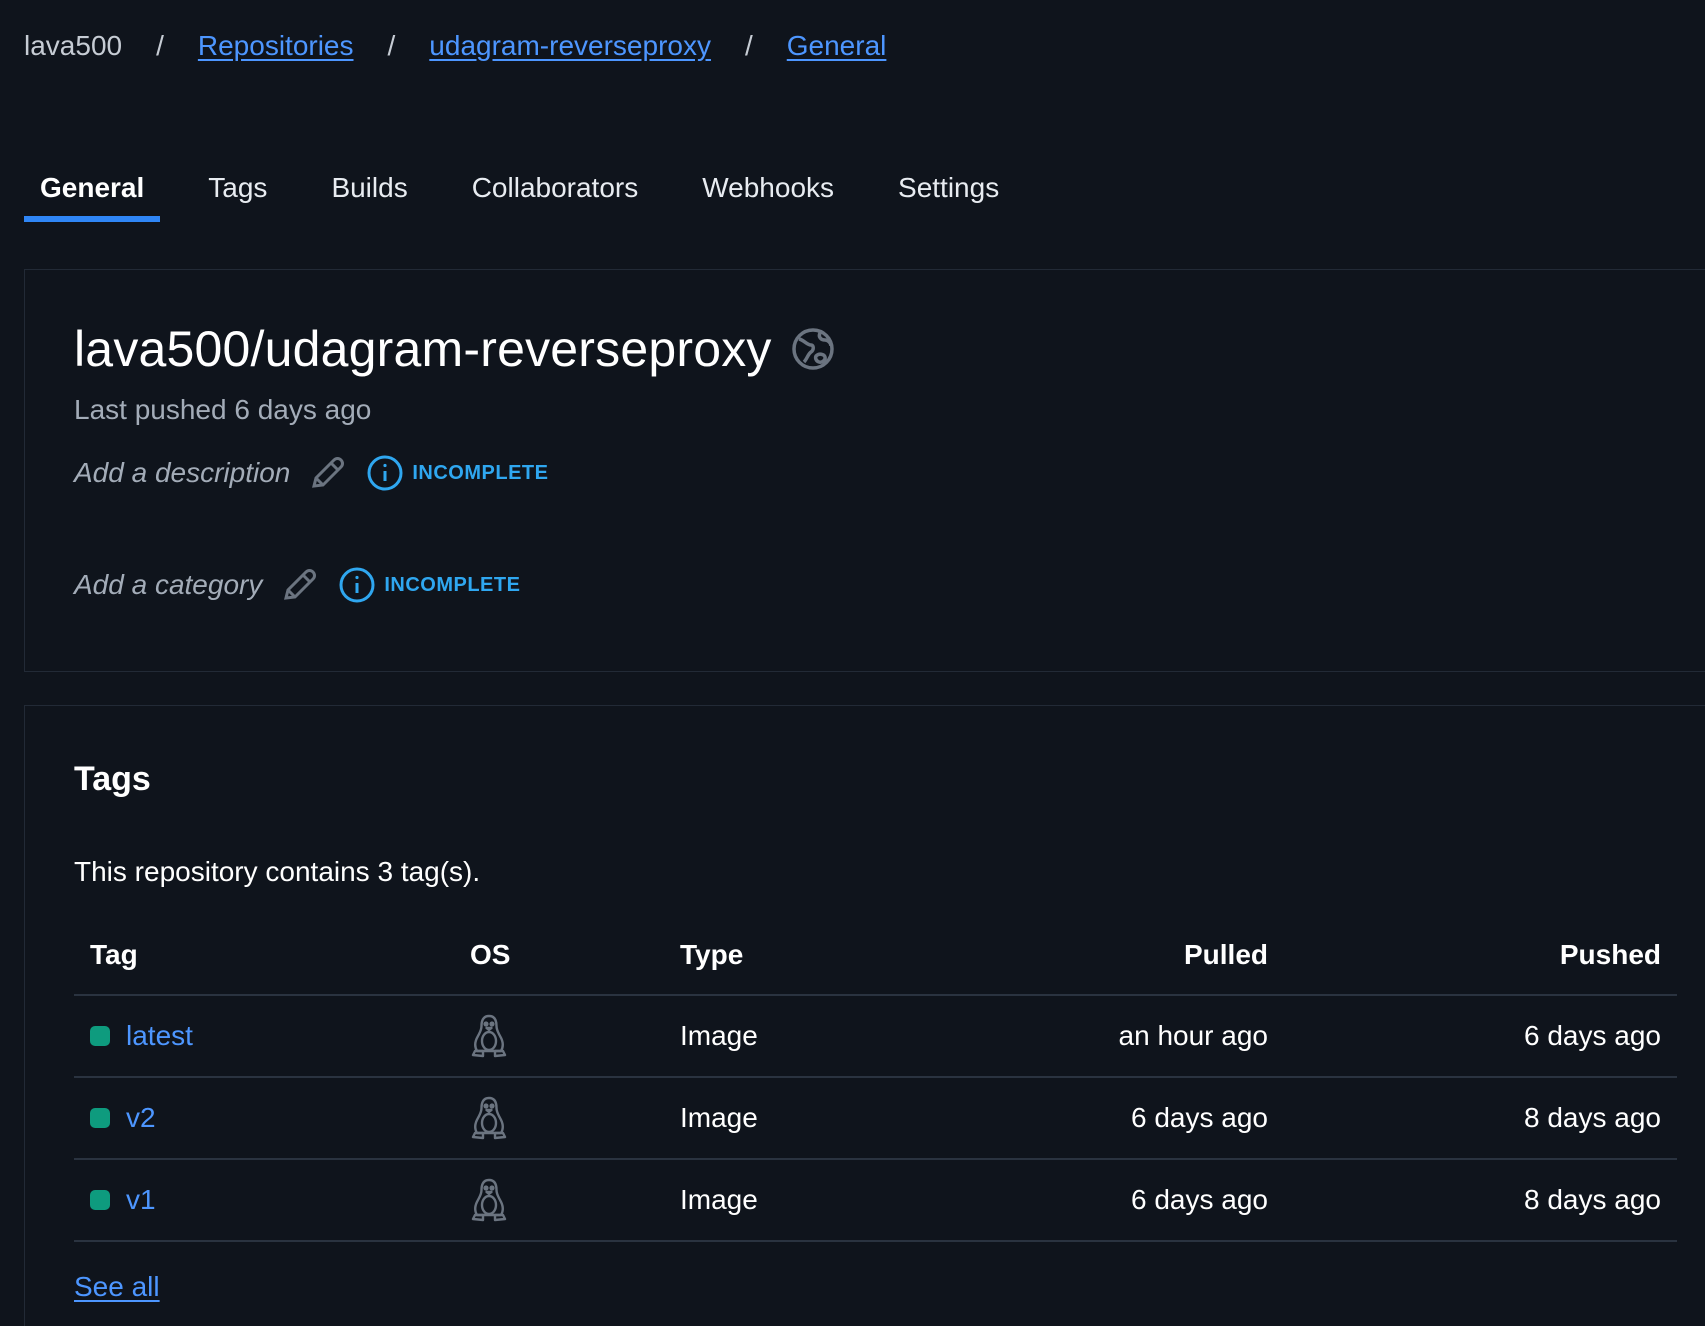 The height and width of the screenshot is (1326, 1705). Describe the element at coordinates (555, 191) in the screenshot. I see `tab-collaborators: Collaborators` at that location.